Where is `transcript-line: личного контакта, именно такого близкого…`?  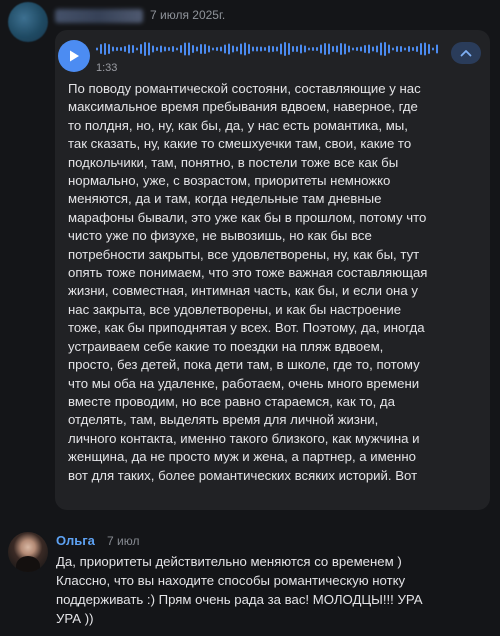
transcript-line: личного контакта, именно такого близкого… is located at coordinates (244, 438).